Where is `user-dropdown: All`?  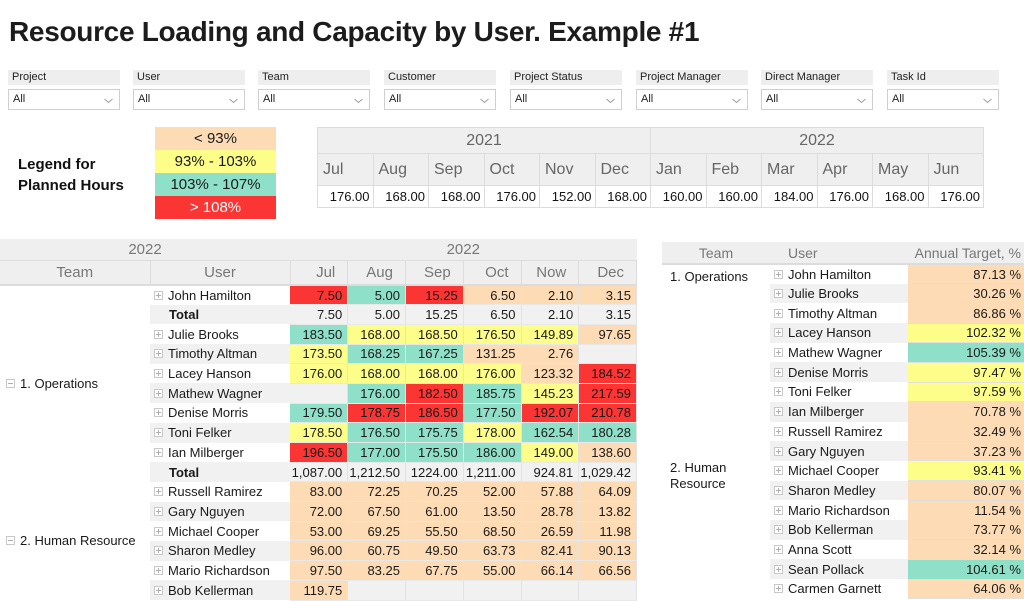 user-dropdown: All is located at coordinates (189, 99).